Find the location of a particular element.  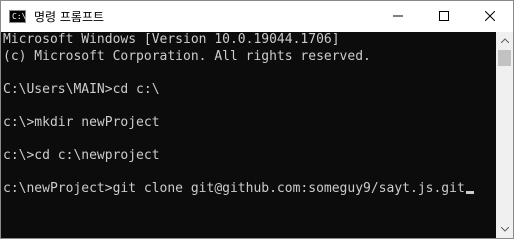

arrow-up-icon is located at coordinates (504, 40).